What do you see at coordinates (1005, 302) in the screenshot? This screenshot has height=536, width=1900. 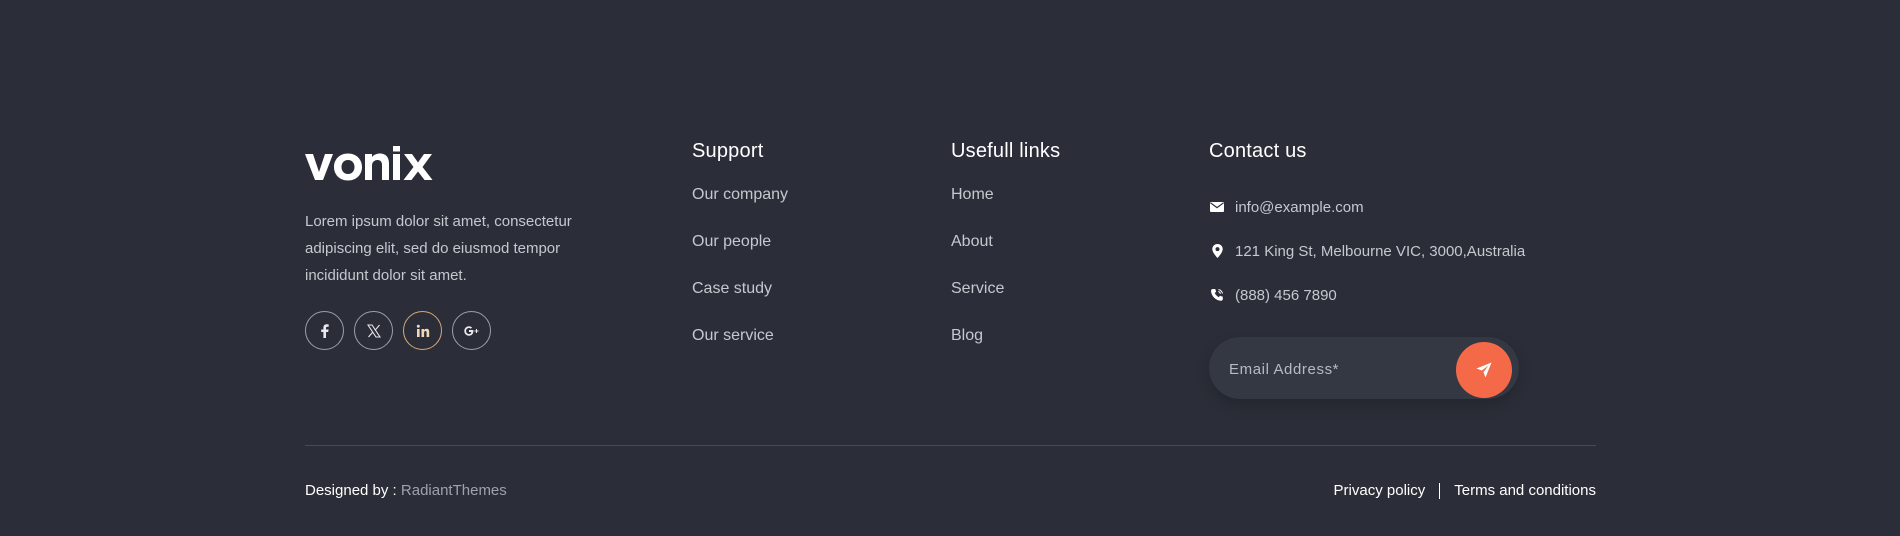 I see `list-item: Service` at bounding box center [1005, 302].